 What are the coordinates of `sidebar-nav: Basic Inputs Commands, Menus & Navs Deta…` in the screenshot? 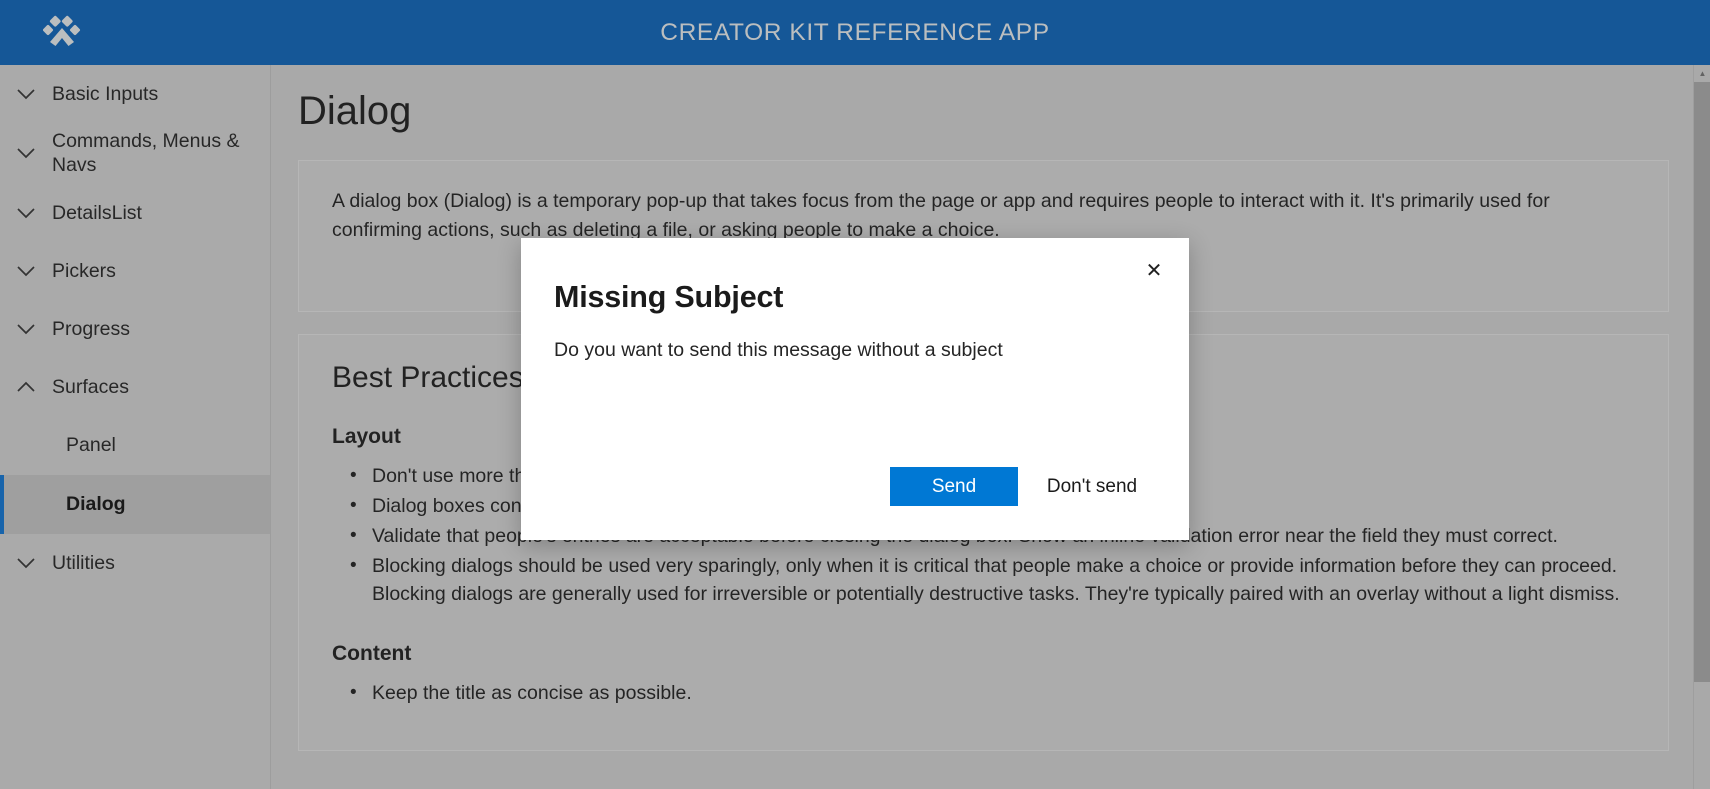 It's located at (135, 427).